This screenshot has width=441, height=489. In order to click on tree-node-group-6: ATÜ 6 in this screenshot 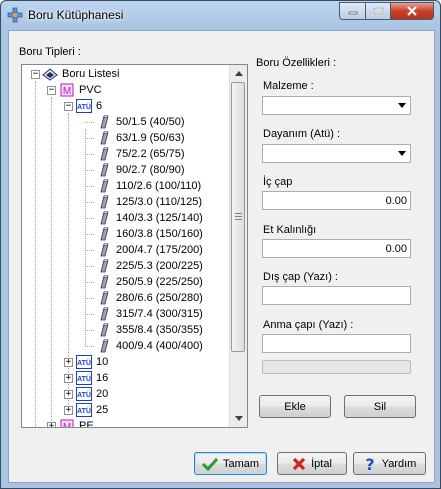, I will do `click(89, 106)`.